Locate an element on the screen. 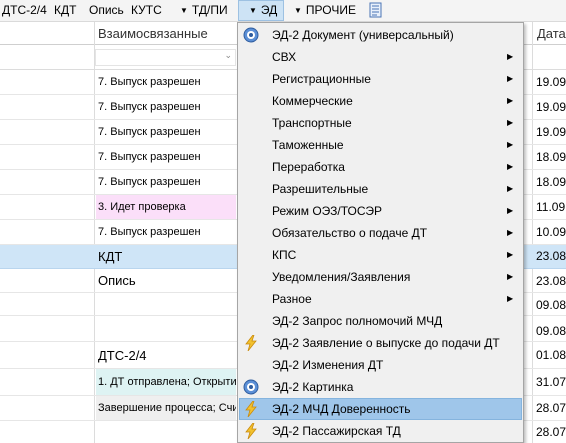 Image resolution: width=566 pixels, height=443 pixels. filter-dropdown: ⌄ is located at coordinates (165, 57).